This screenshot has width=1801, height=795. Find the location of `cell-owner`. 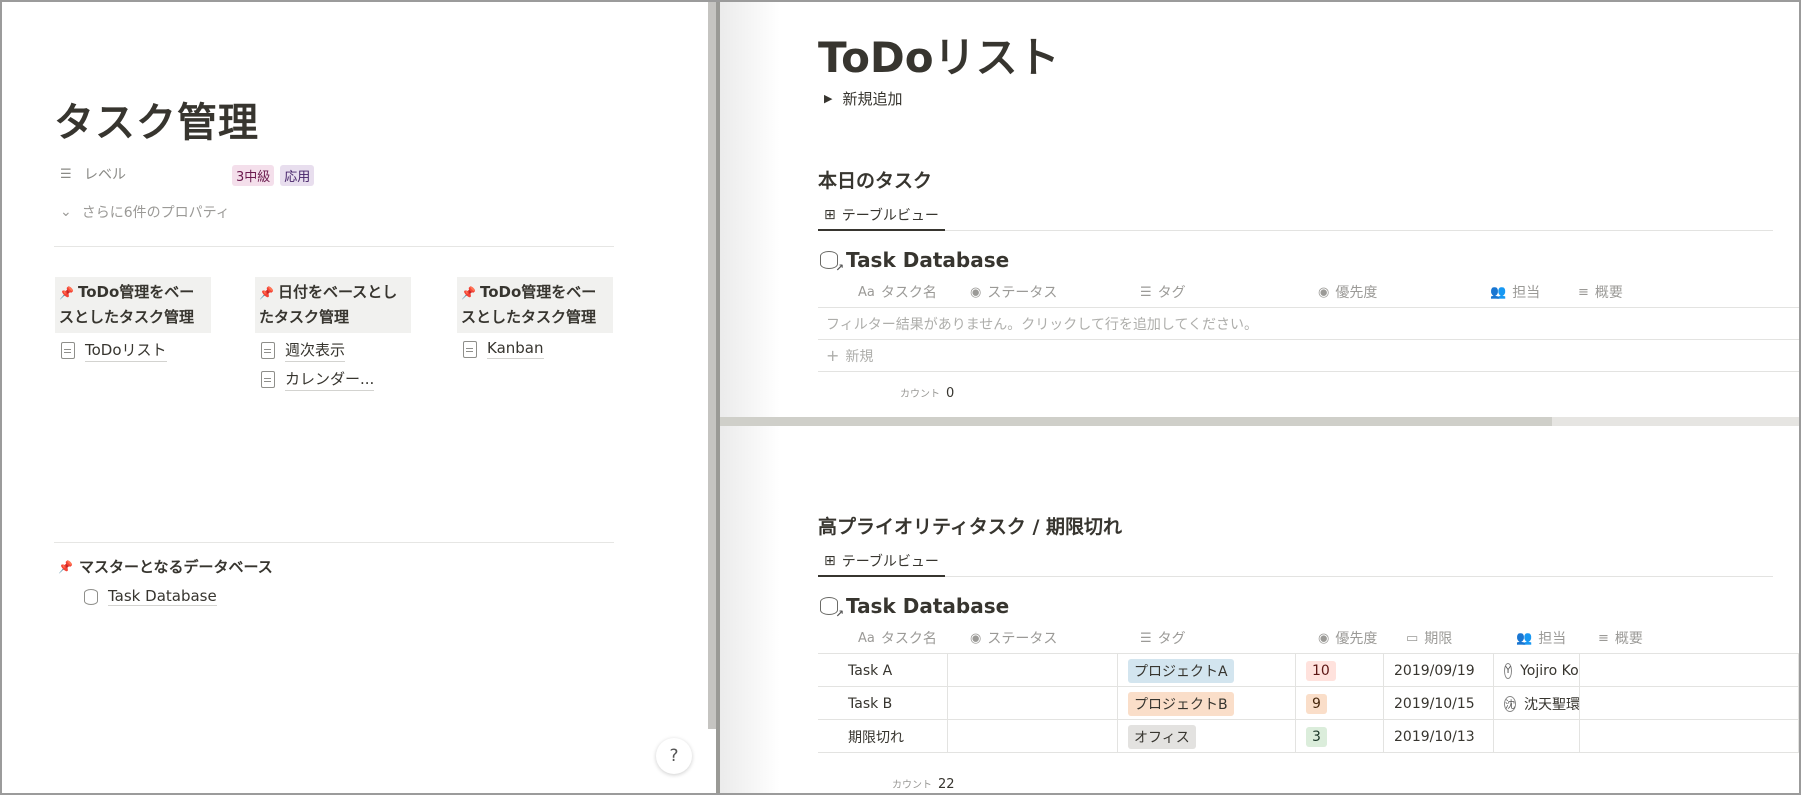

cell-owner is located at coordinates (1537, 736).